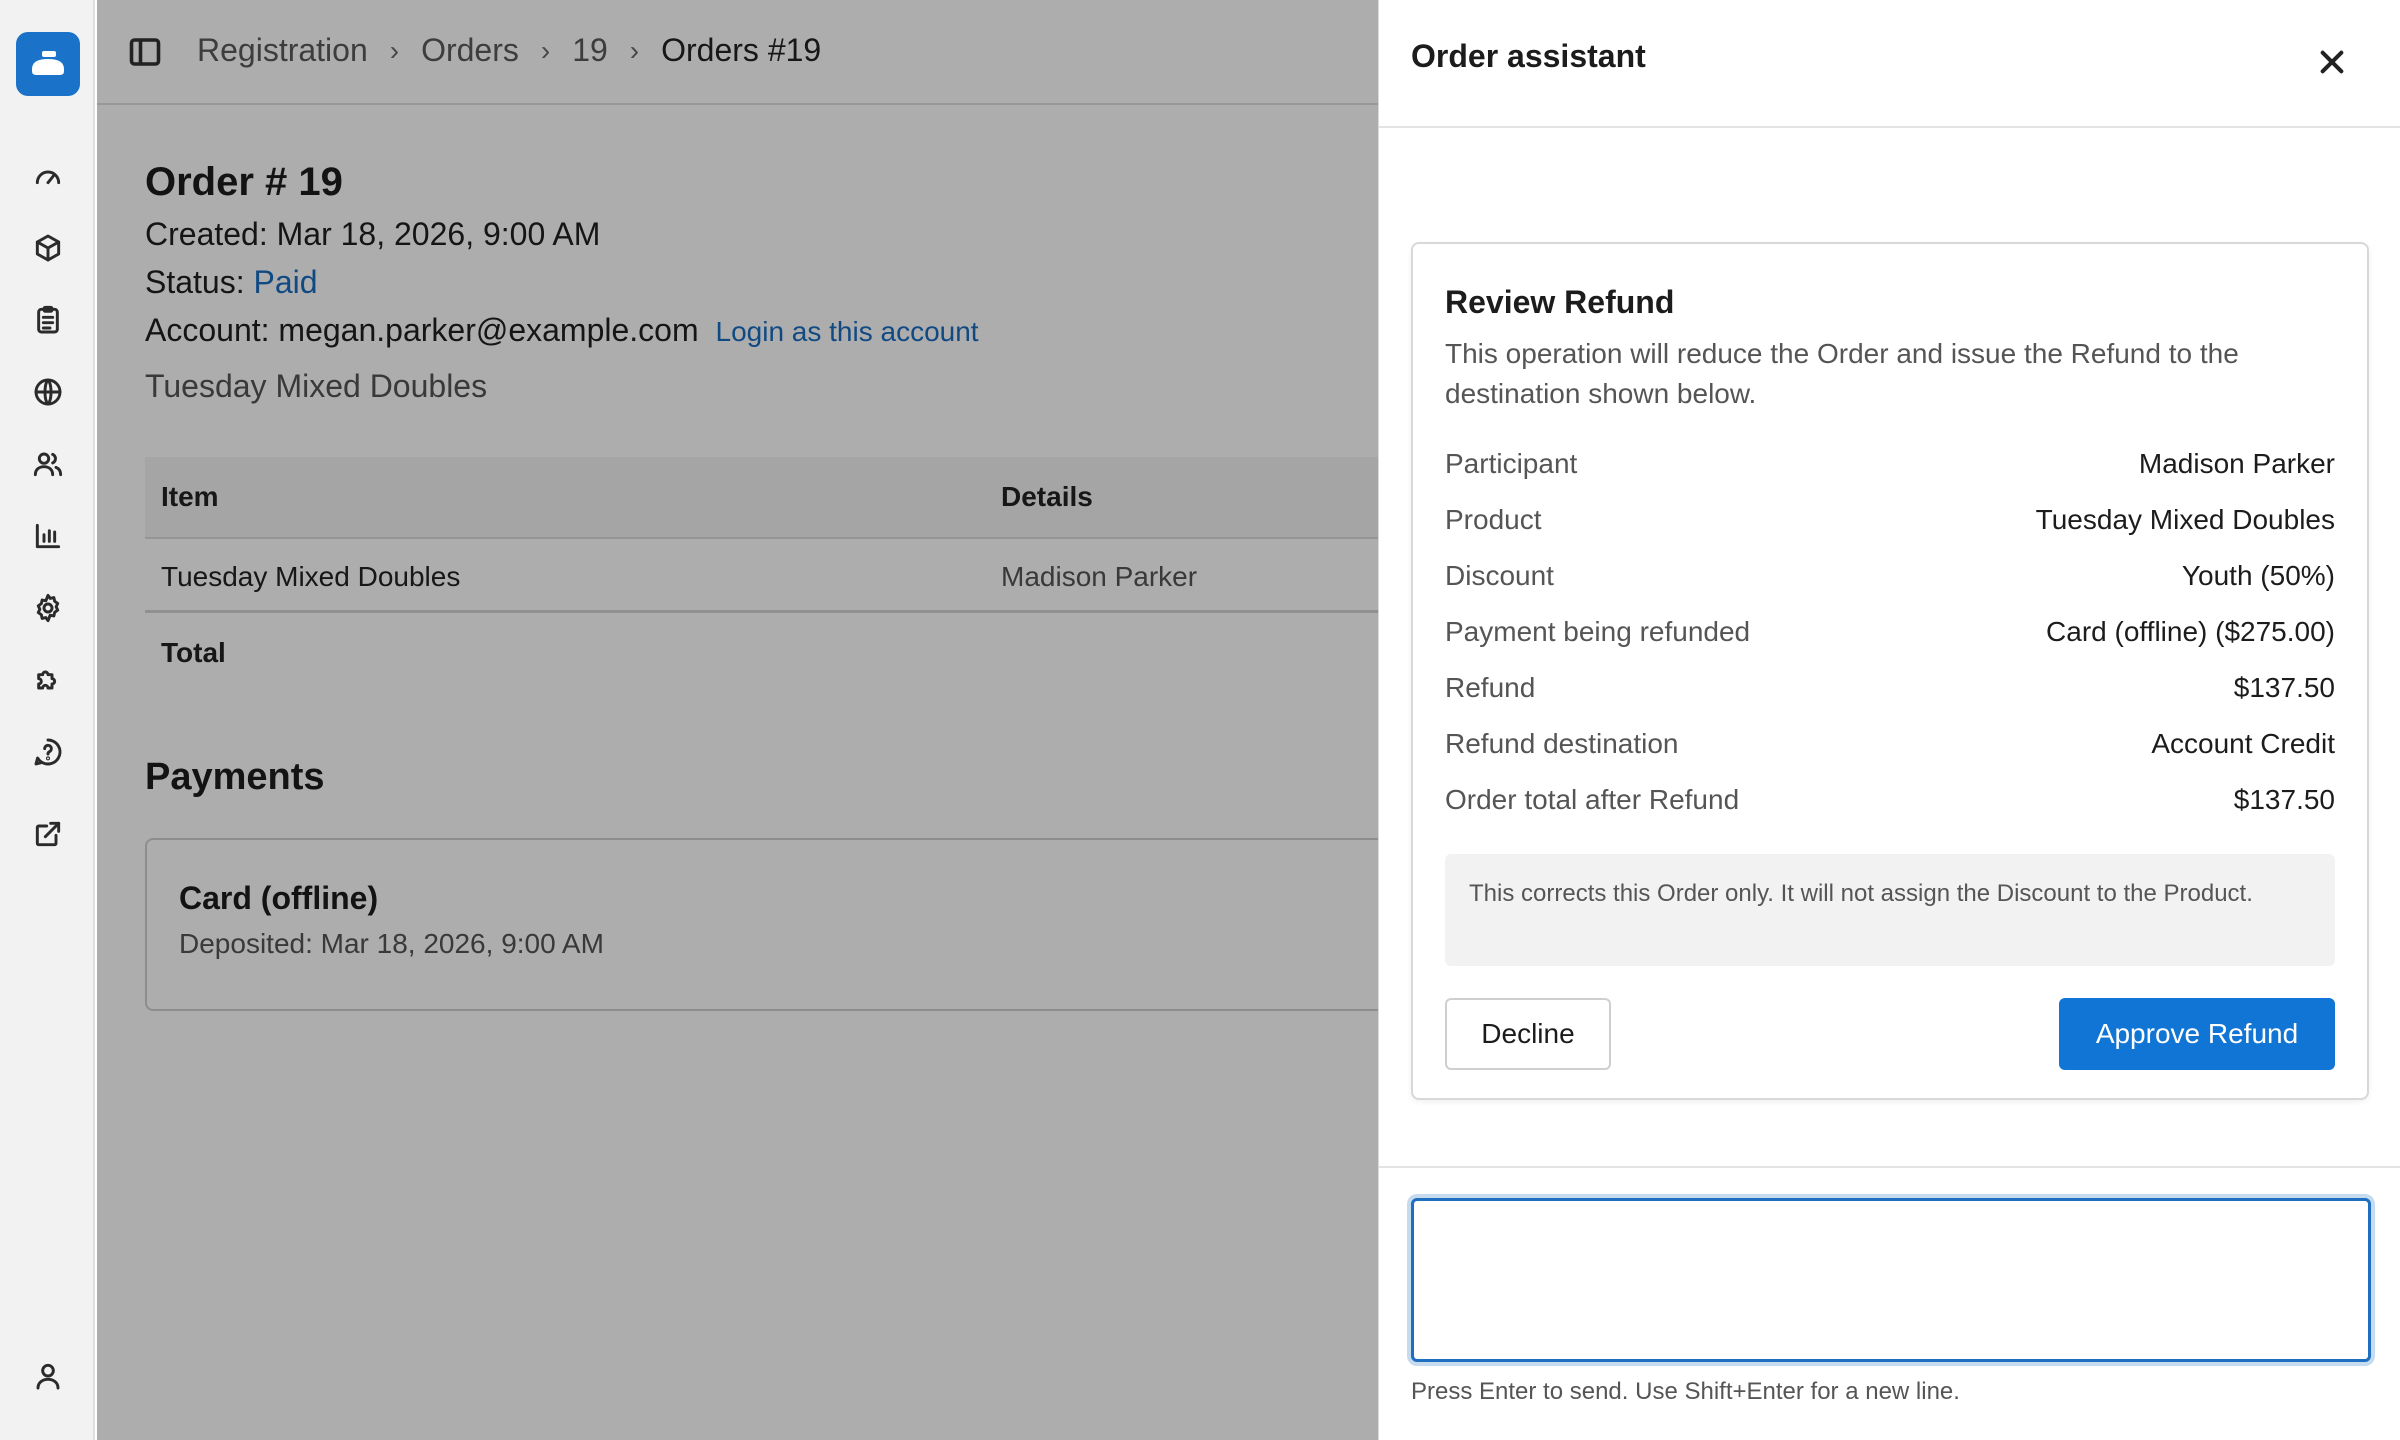 Image resolution: width=2400 pixels, height=1440 pixels. Describe the element at coordinates (48, 752) in the screenshot. I see `help-circle-icon` at that location.